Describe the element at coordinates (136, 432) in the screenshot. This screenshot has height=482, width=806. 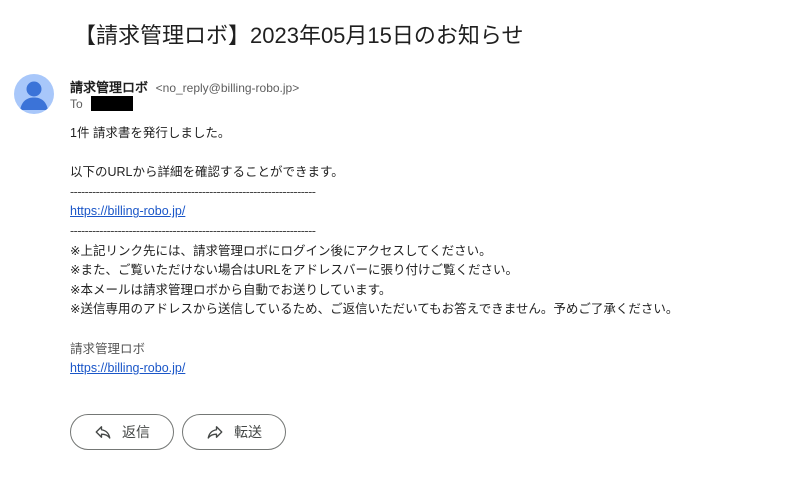
I see `reply-label: 返信` at that location.